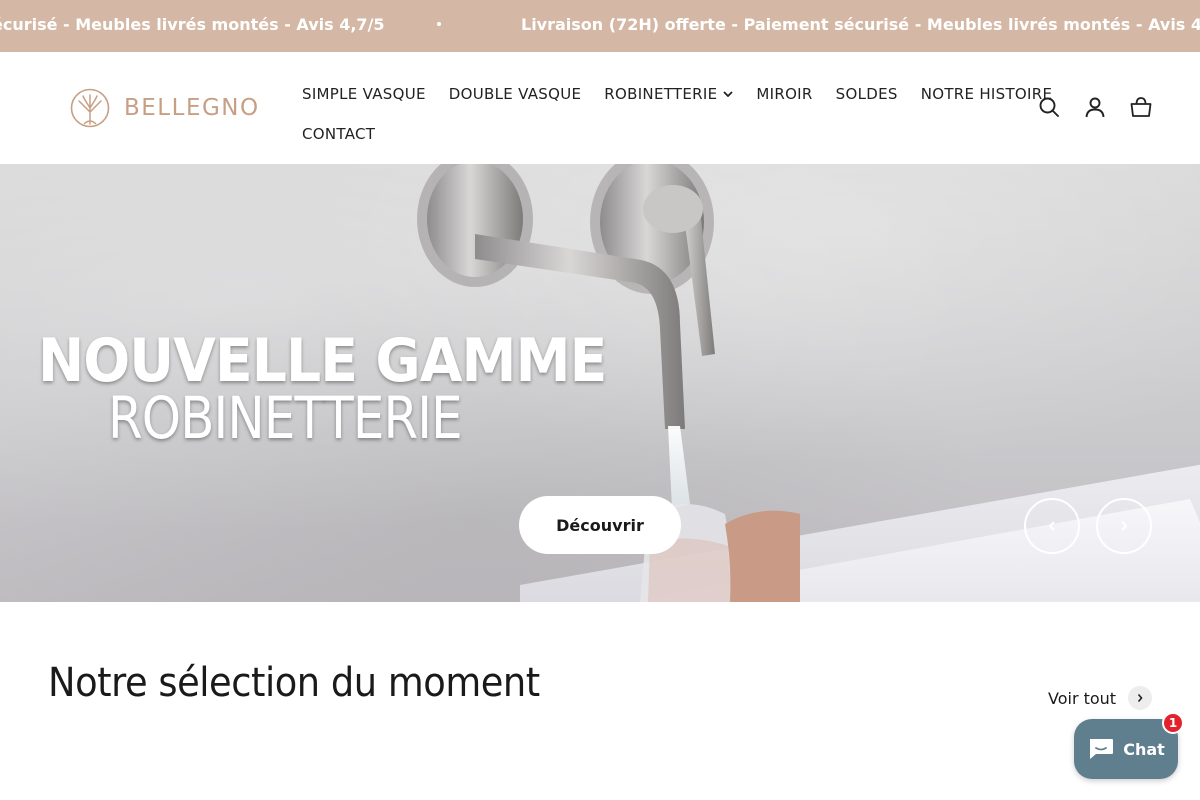  What do you see at coordinates (987, 94) in the screenshot?
I see `nav-item-notre-histoire: NOTRE HISTOIRE` at bounding box center [987, 94].